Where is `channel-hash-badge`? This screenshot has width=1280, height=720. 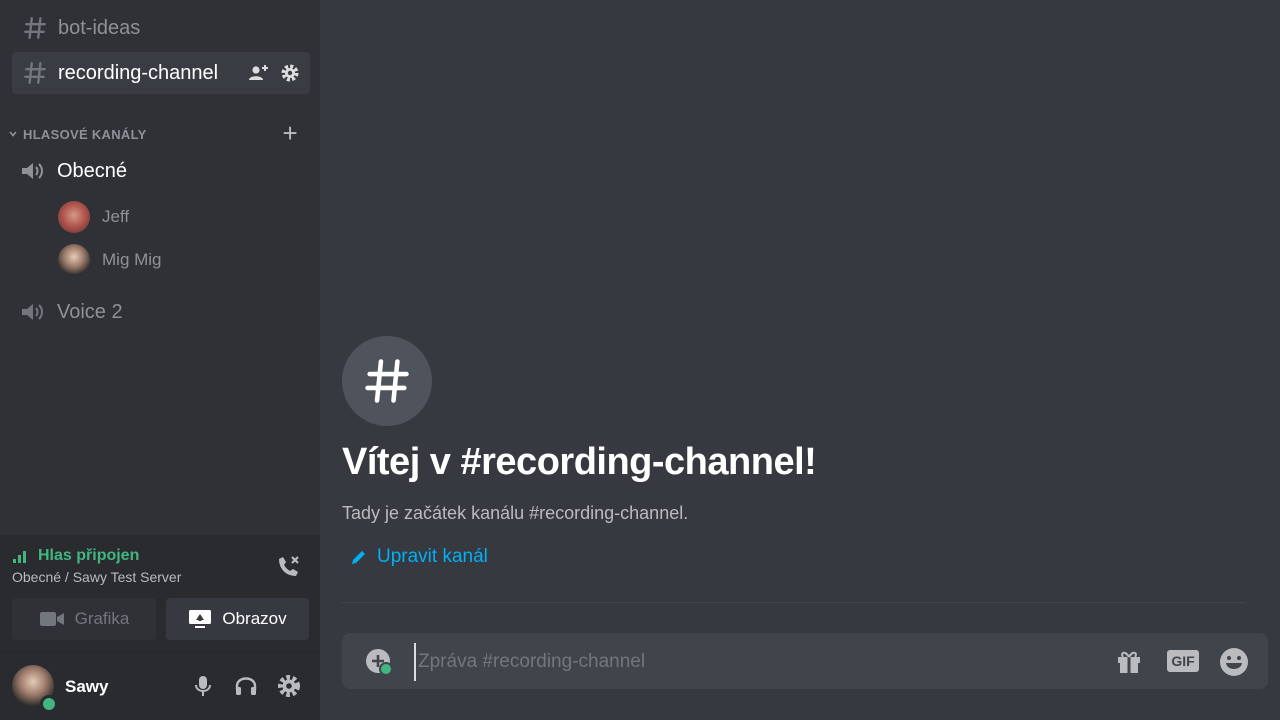
channel-hash-badge is located at coordinates (387, 381).